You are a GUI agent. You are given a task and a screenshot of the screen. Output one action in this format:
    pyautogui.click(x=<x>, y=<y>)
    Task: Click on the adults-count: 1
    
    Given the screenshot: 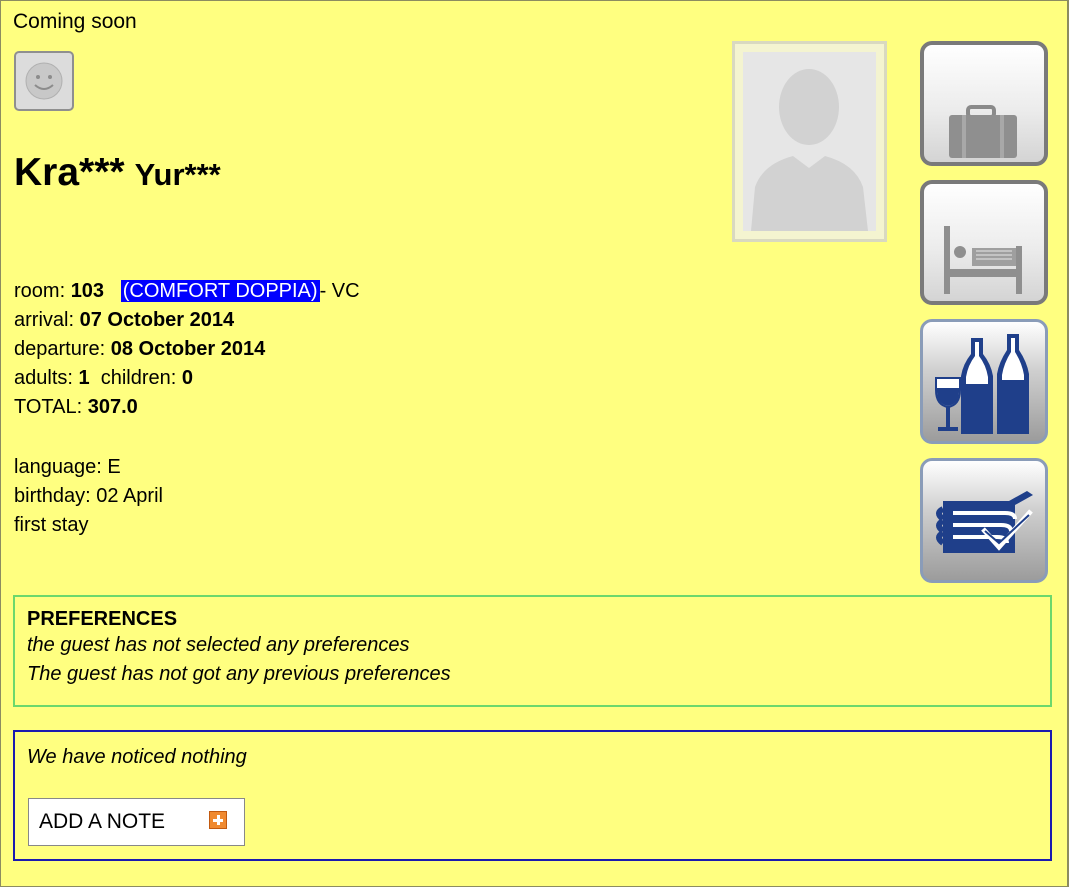 What is the action you would take?
    pyautogui.click(x=84, y=378)
    